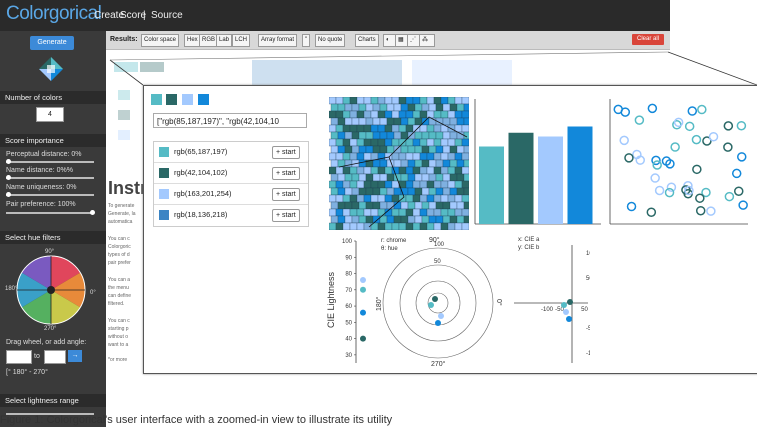 The height and width of the screenshot is (427, 757). Describe the element at coordinates (230, 120) in the screenshot. I see `palette-code-box: ["rgb(85,187,197)", "rgb(42,104,10` at that location.